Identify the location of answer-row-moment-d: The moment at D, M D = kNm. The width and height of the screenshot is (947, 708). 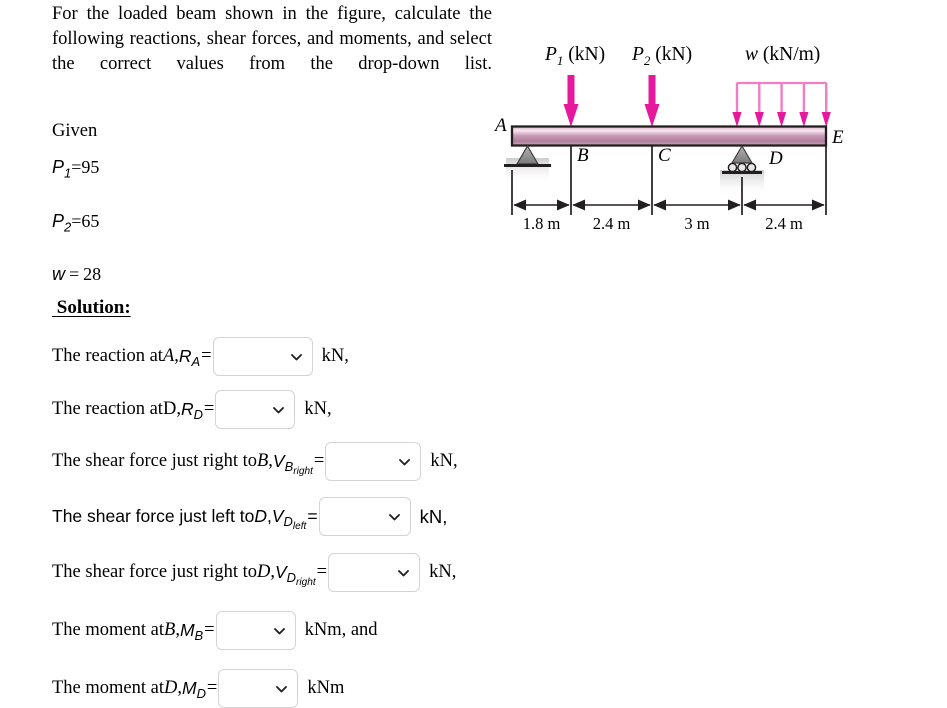
(198, 688).